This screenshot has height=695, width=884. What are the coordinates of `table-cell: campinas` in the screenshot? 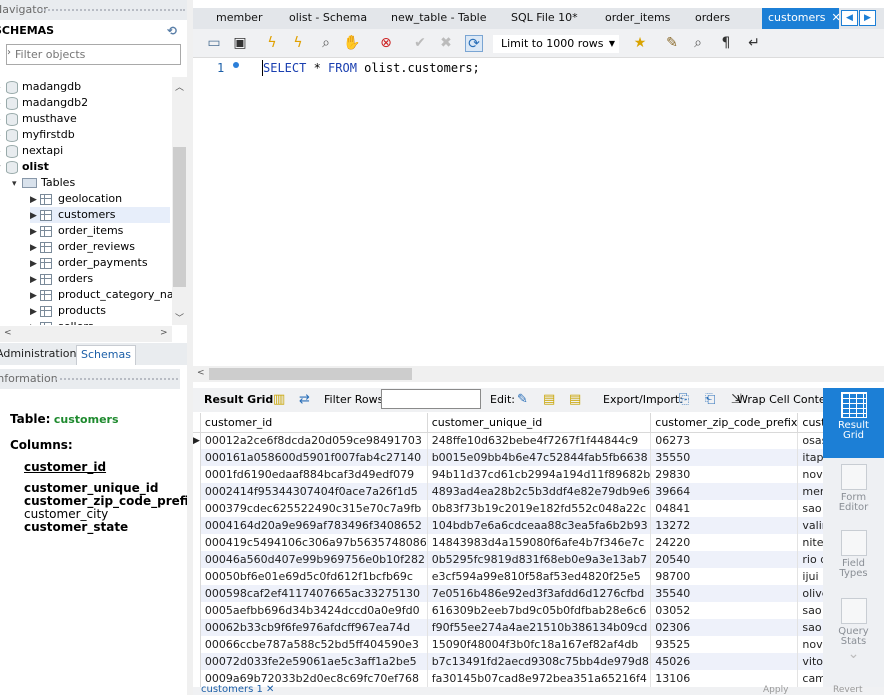 It's located at (810, 678).